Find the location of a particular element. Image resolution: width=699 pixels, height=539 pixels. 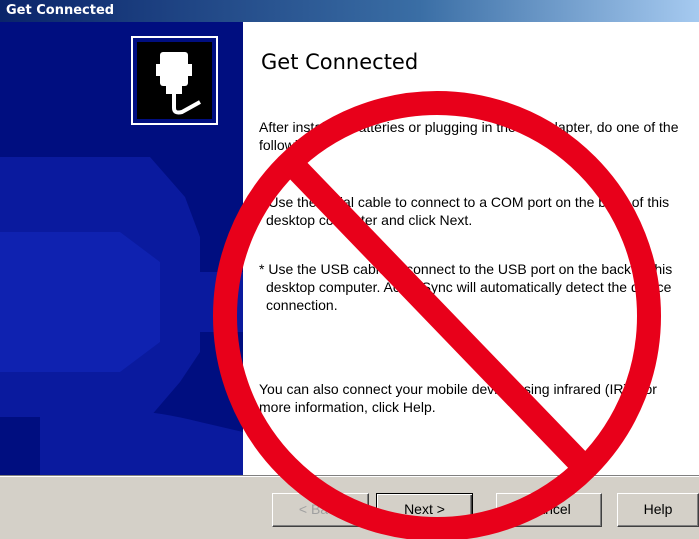

serial-connector-icon is located at coordinates (174, 80).